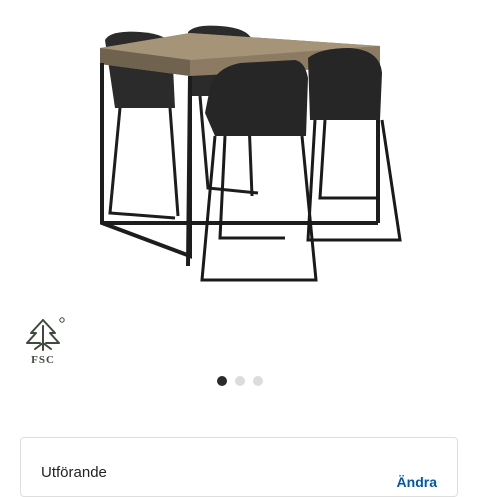 This screenshot has width=480, height=497. I want to click on carousel-pagination, so click(240, 381).